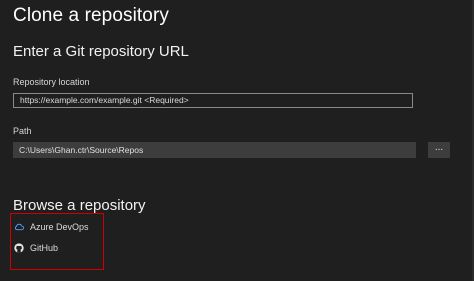 The width and height of the screenshot is (474, 281). Describe the element at coordinates (51, 82) in the screenshot. I see `repository-location-label: Repository location` at that location.